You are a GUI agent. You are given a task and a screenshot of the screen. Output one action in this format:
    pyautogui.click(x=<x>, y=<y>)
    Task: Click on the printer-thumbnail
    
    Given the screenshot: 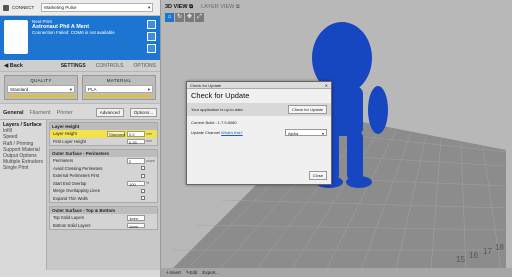 What is the action you would take?
    pyautogui.click(x=16, y=37)
    